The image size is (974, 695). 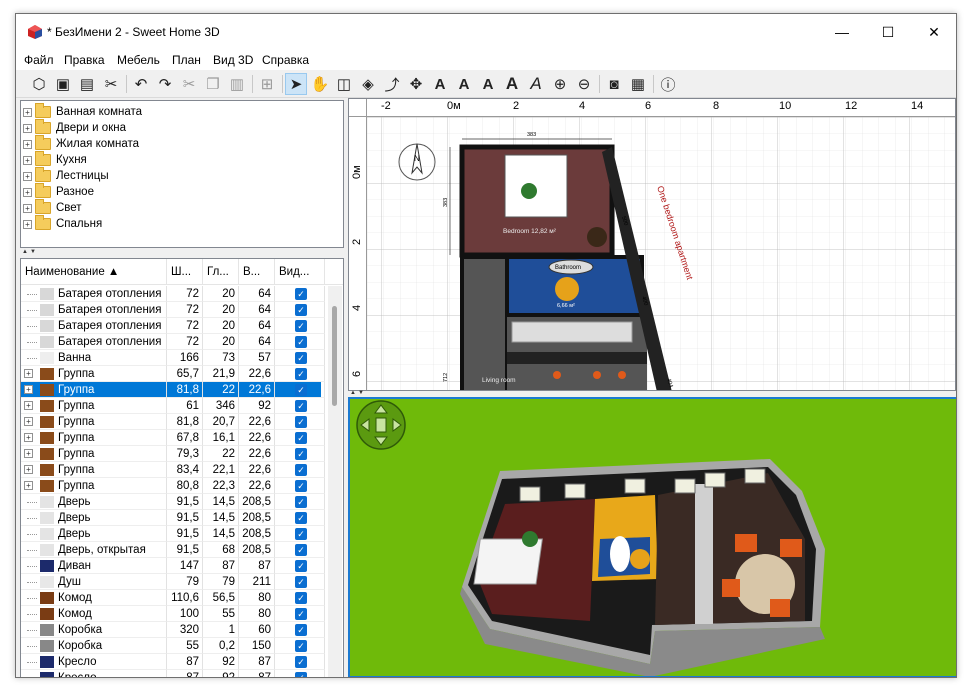 I want to click on maximize-button: ☐, so click(x=888, y=32).